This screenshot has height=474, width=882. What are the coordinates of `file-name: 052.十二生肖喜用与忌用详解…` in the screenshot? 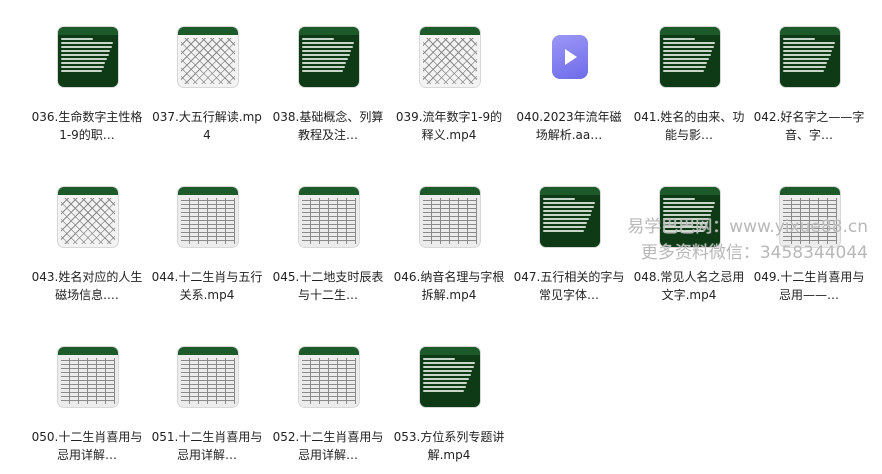 It's located at (328, 446).